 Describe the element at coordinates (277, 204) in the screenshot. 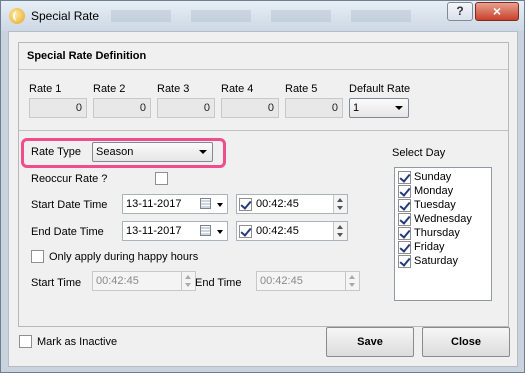

I see `start-time-value: 00:42:45` at that location.